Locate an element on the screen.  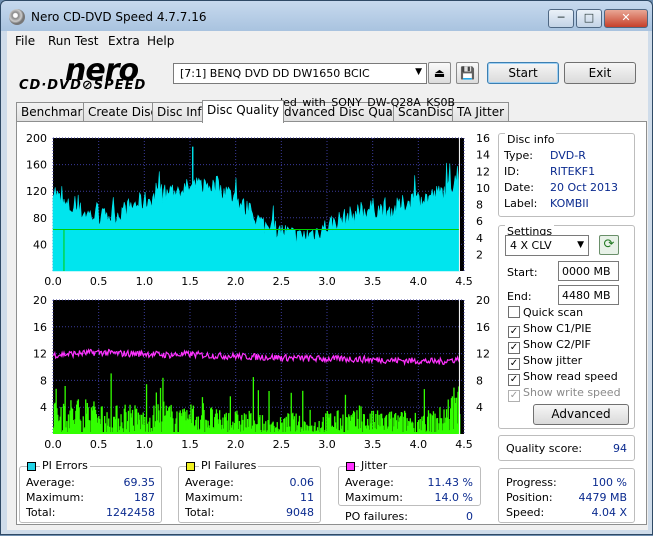
pi-failures-title: PI Failures is located at coordinates (229, 465).